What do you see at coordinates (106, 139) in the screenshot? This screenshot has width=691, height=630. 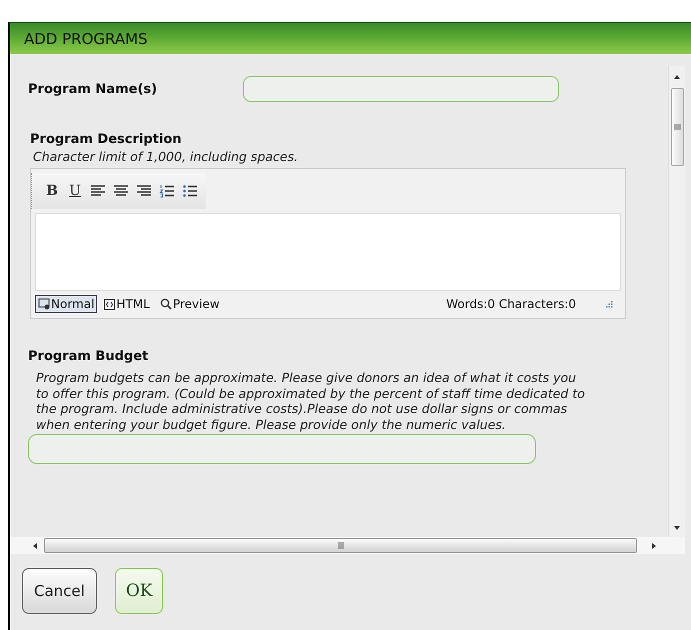 I see `field-label: Program Description` at bounding box center [106, 139].